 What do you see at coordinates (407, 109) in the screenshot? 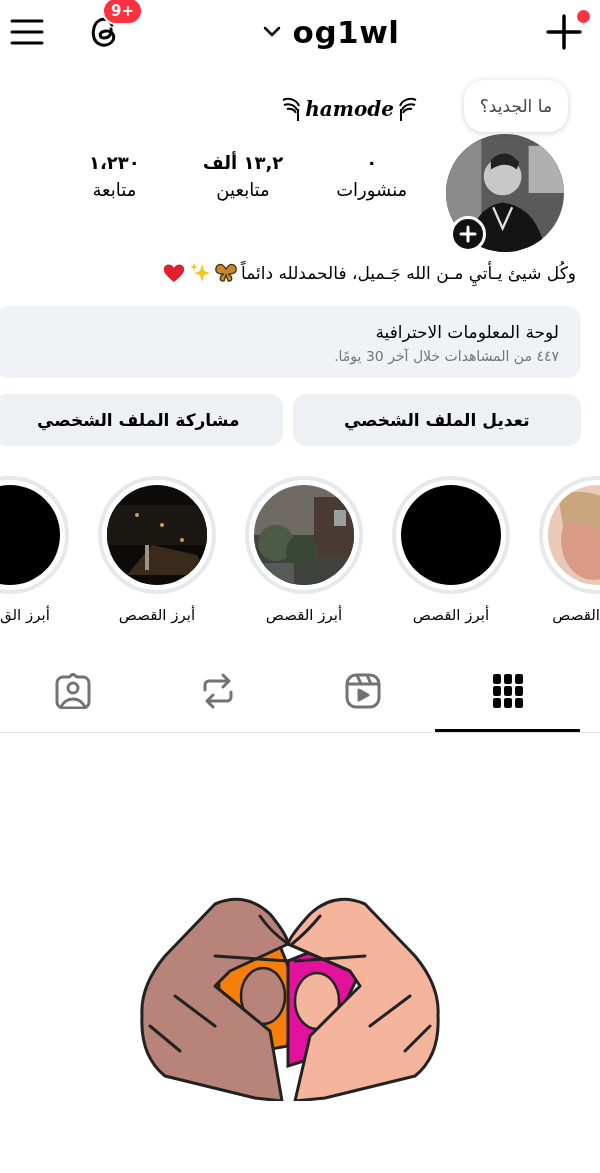
I see `ornament-icon` at bounding box center [407, 109].